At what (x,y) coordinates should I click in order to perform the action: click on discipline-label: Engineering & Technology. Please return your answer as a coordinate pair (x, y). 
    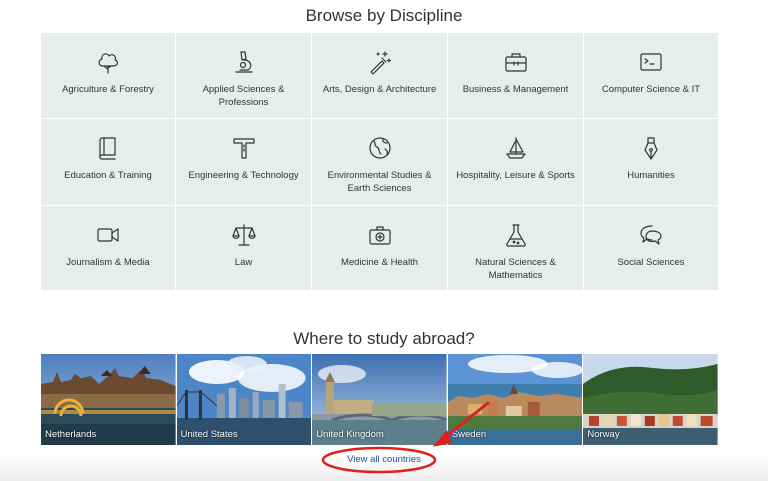
    Looking at the image, I should click on (243, 175).